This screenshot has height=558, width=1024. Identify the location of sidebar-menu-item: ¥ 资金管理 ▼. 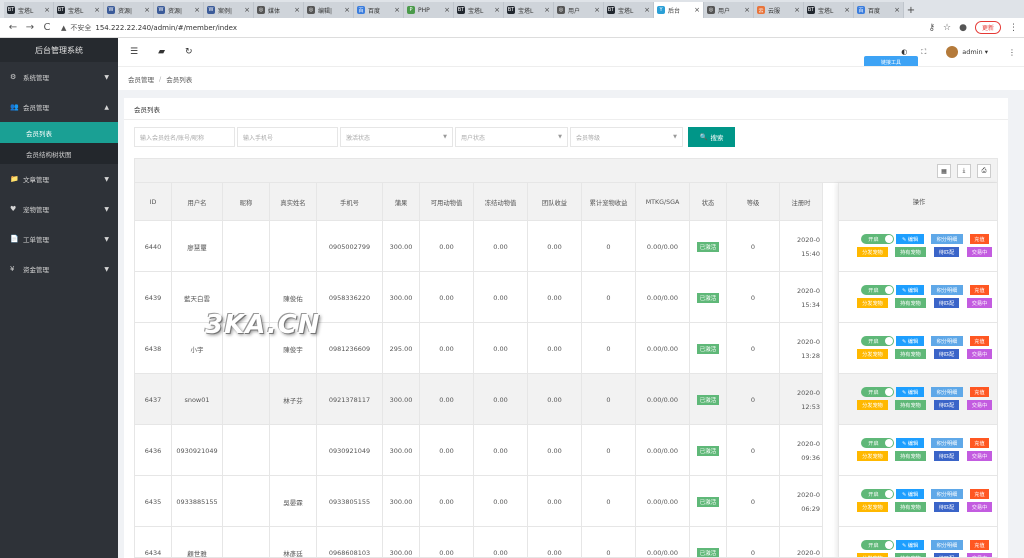
(59, 269).